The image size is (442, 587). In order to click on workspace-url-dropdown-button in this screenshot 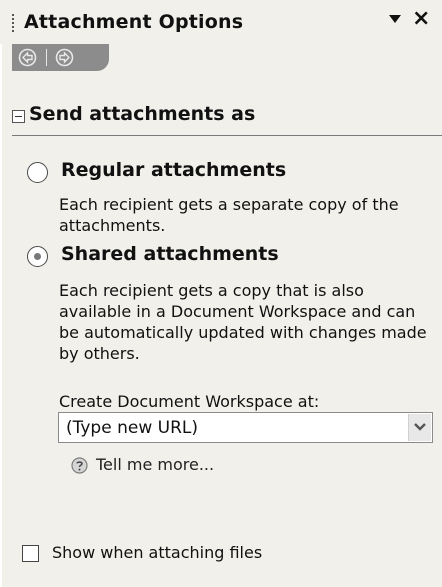, I will do `click(419, 427)`.